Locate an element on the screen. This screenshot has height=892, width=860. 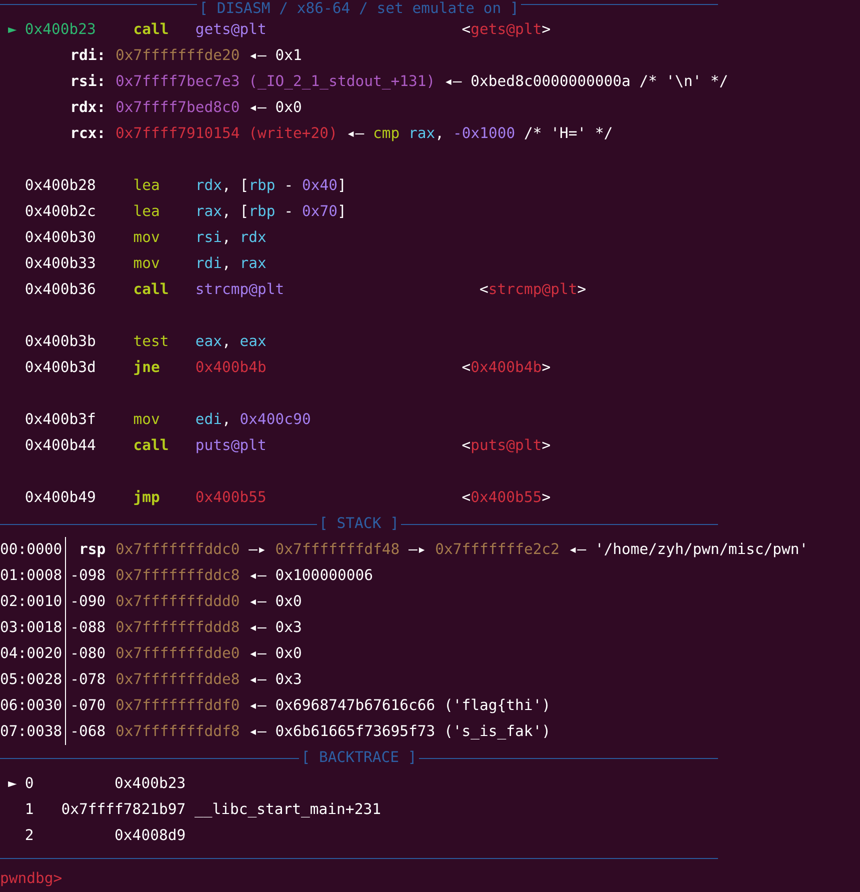
frame-symbol: __libc_start_main+231 is located at coordinates (287, 809).